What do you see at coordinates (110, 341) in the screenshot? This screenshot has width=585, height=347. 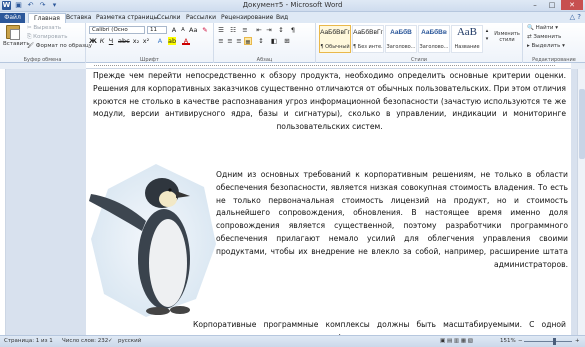 I see `proofing-icon: ✓` at bounding box center [110, 341].